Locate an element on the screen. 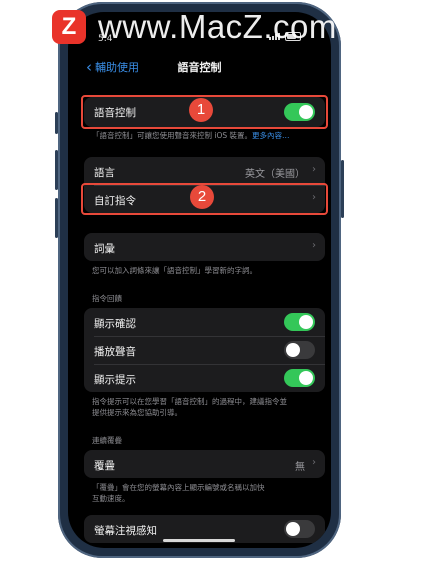 The image size is (435, 563). overlay-label: 覆疊 is located at coordinates (104, 466).